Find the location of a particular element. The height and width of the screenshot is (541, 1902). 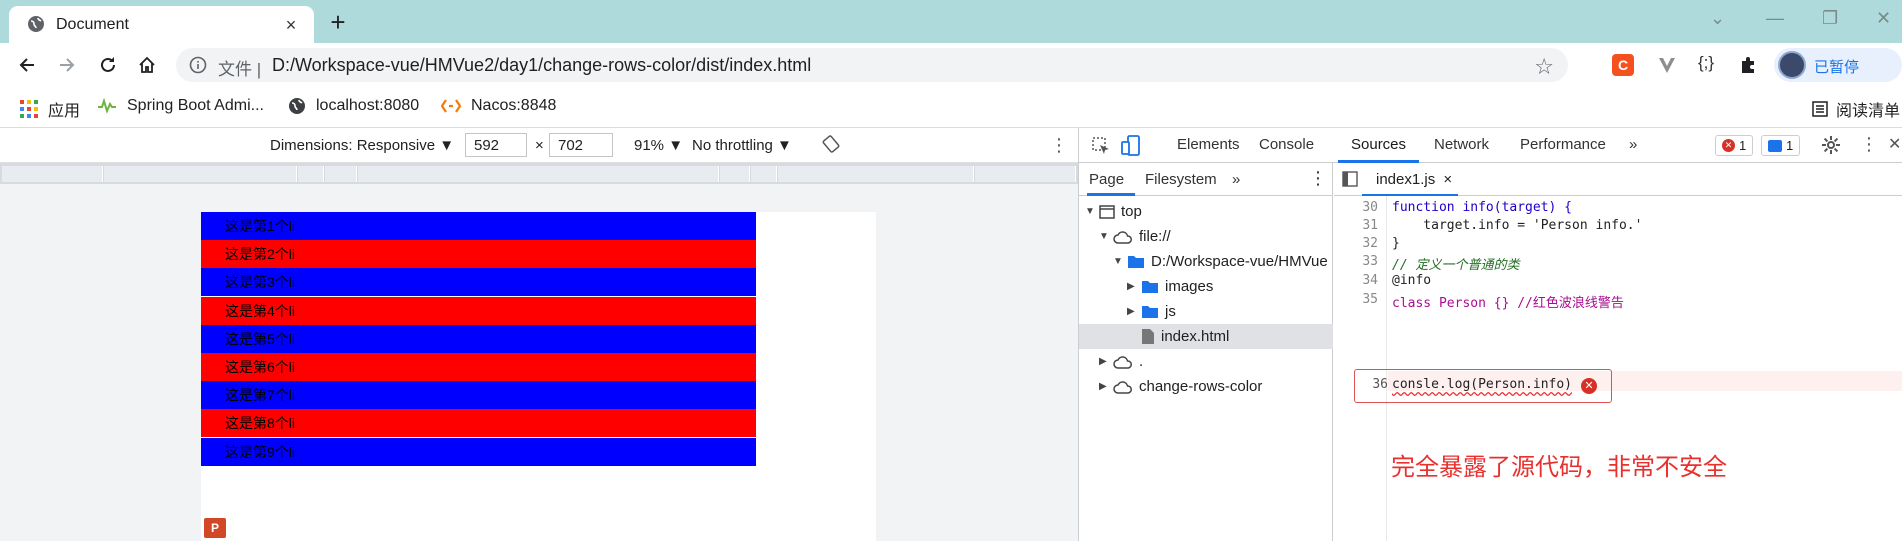

close-devtools-icon: ✕ is located at coordinates (1894, 144).